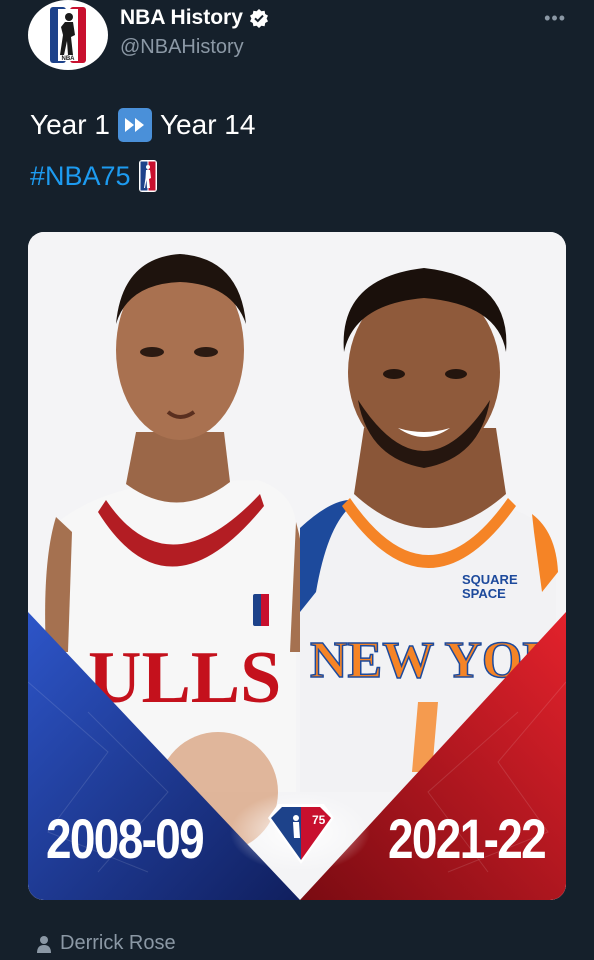 This screenshot has height=960, width=594. Describe the element at coordinates (118, 943) in the screenshot. I see `tagged-person-name: Derrick Rose` at that location.